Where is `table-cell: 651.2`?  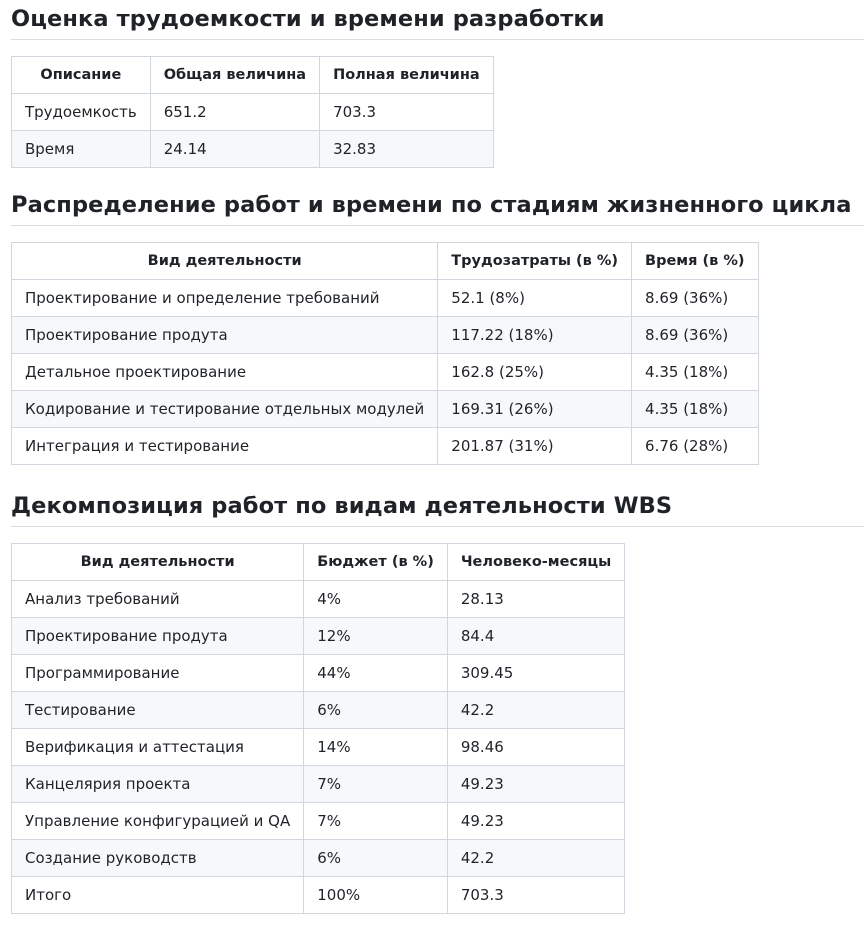 table-cell: 651.2 is located at coordinates (235, 112).